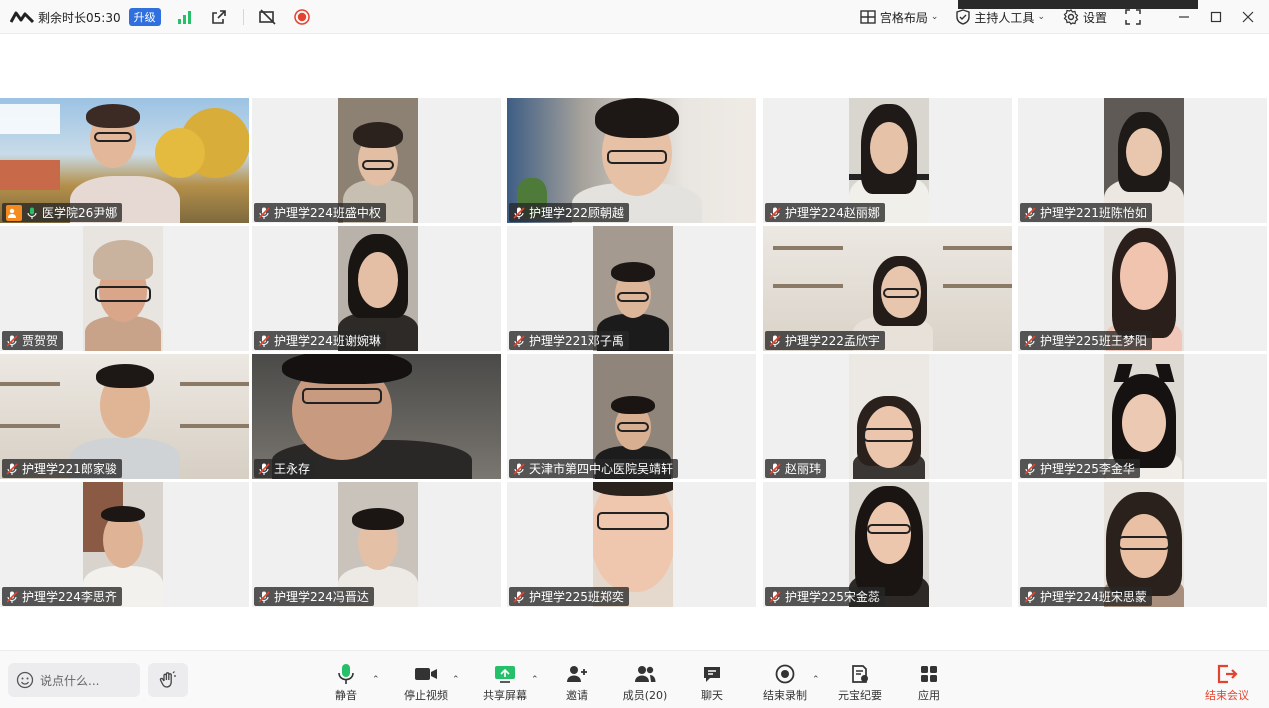  I want to click on participant-name-tag: 护理学224李思齐, so click(62, 596).